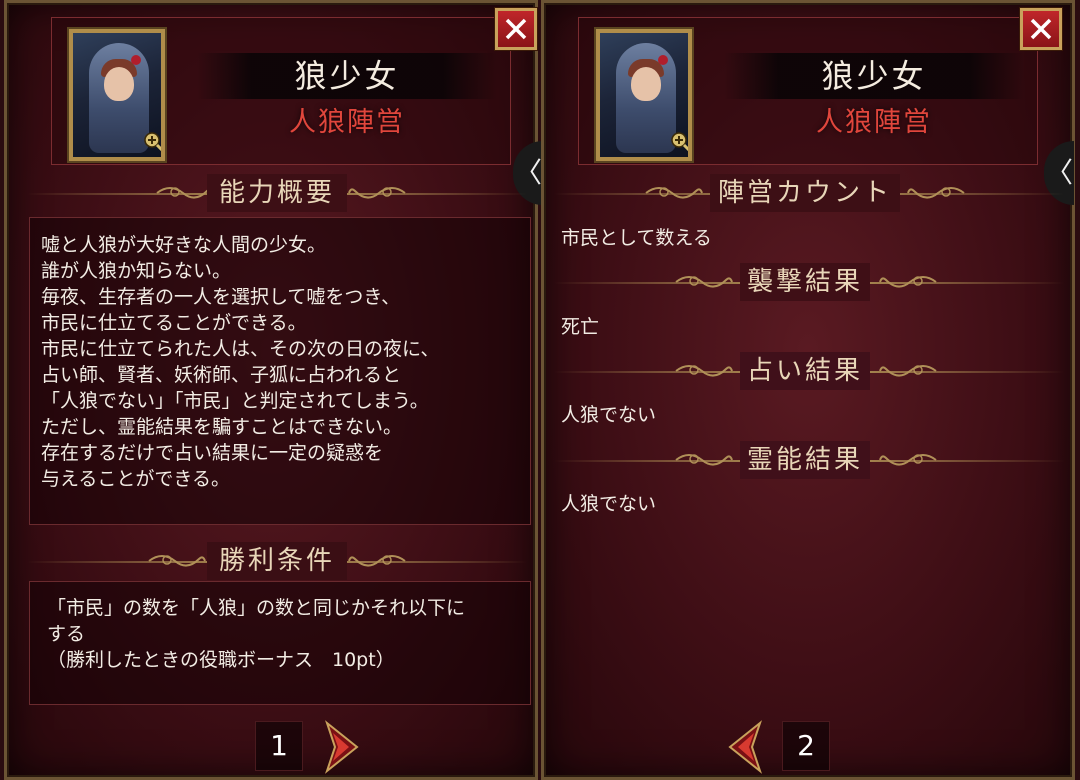 This screenshot has width=1080, height=780. I want to click on page-indicator: 2, so click(806, 746).